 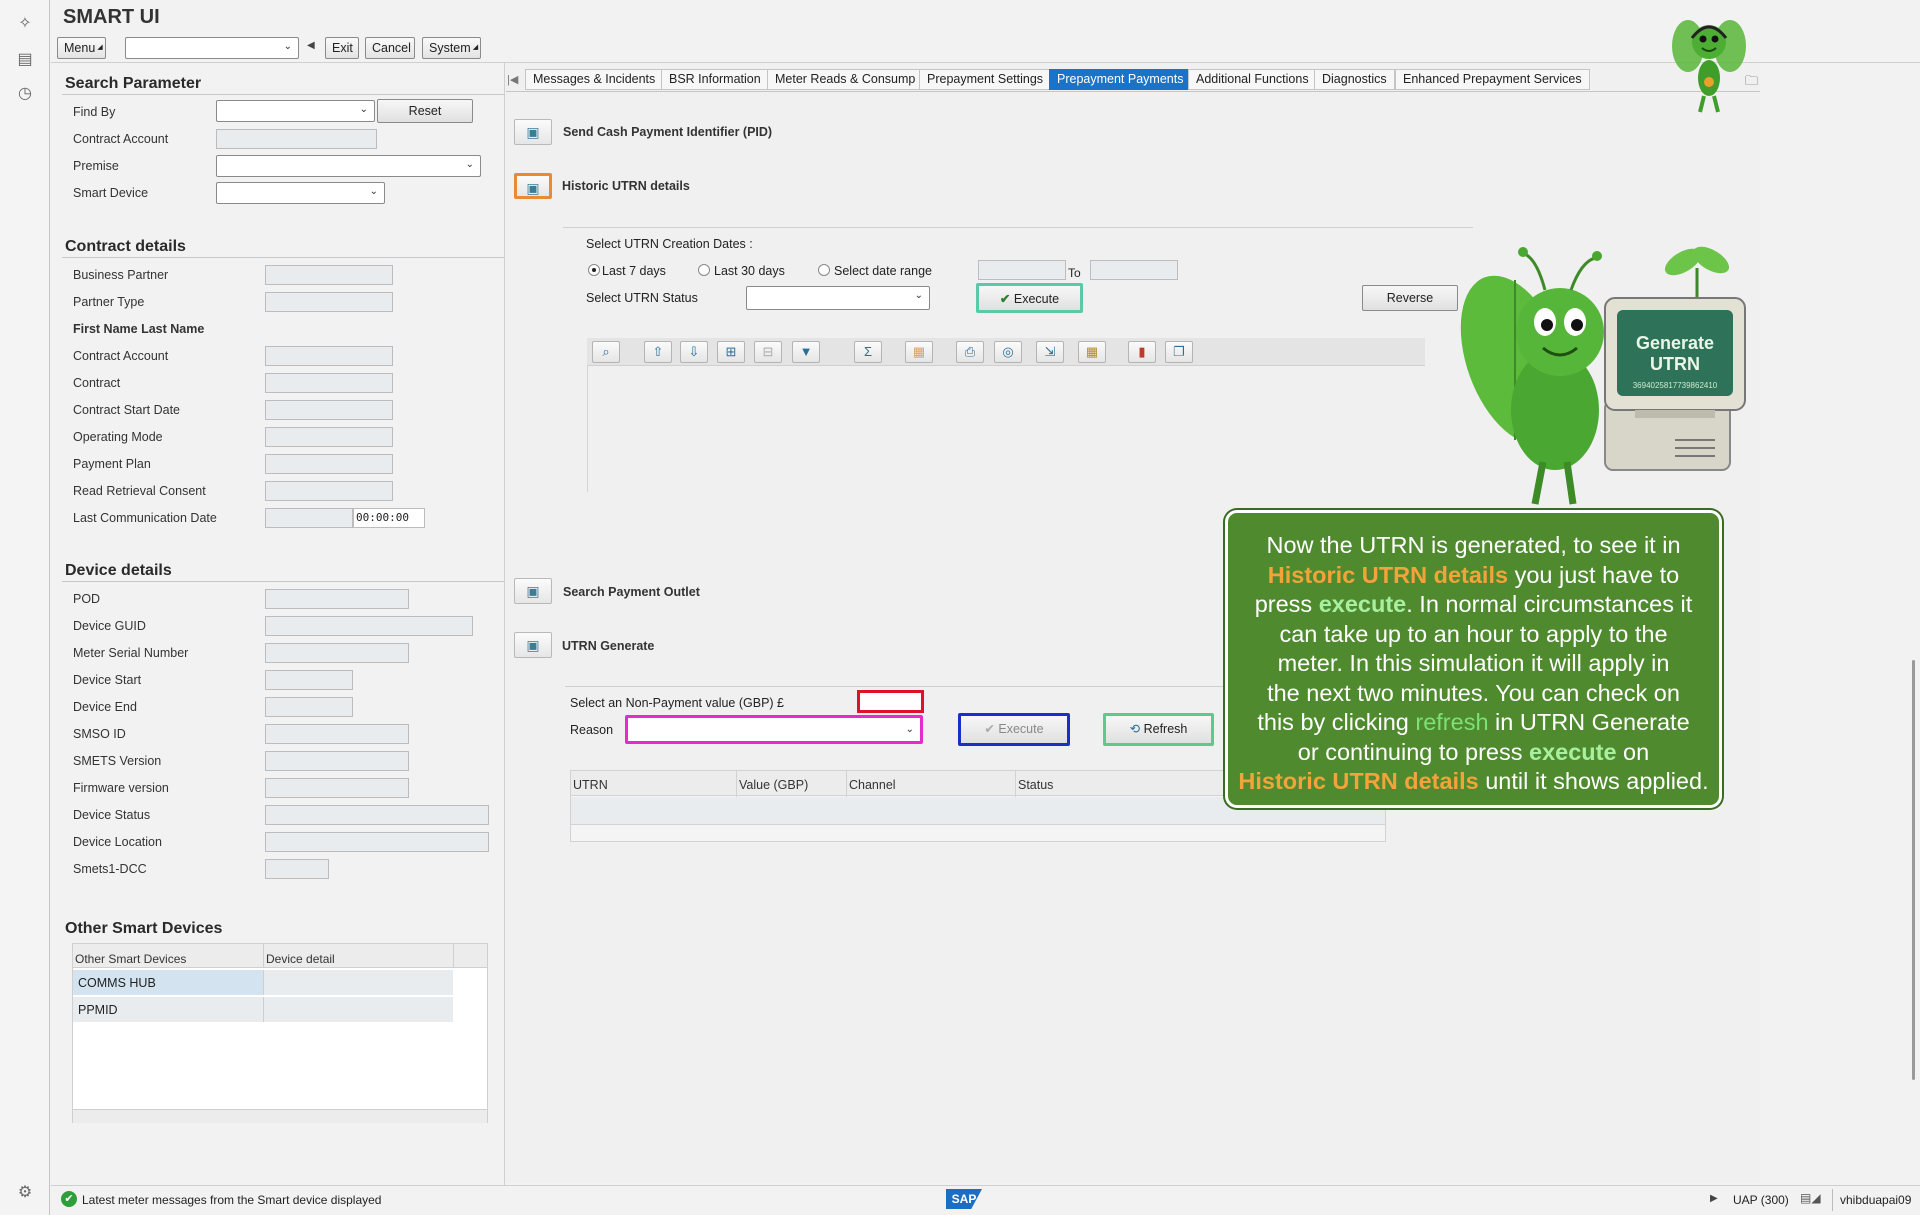 What do you see at coordinates (1142, 352) in the screenshot?
I see `graphic-icon: ▮` at bounding box center [1142, 352].